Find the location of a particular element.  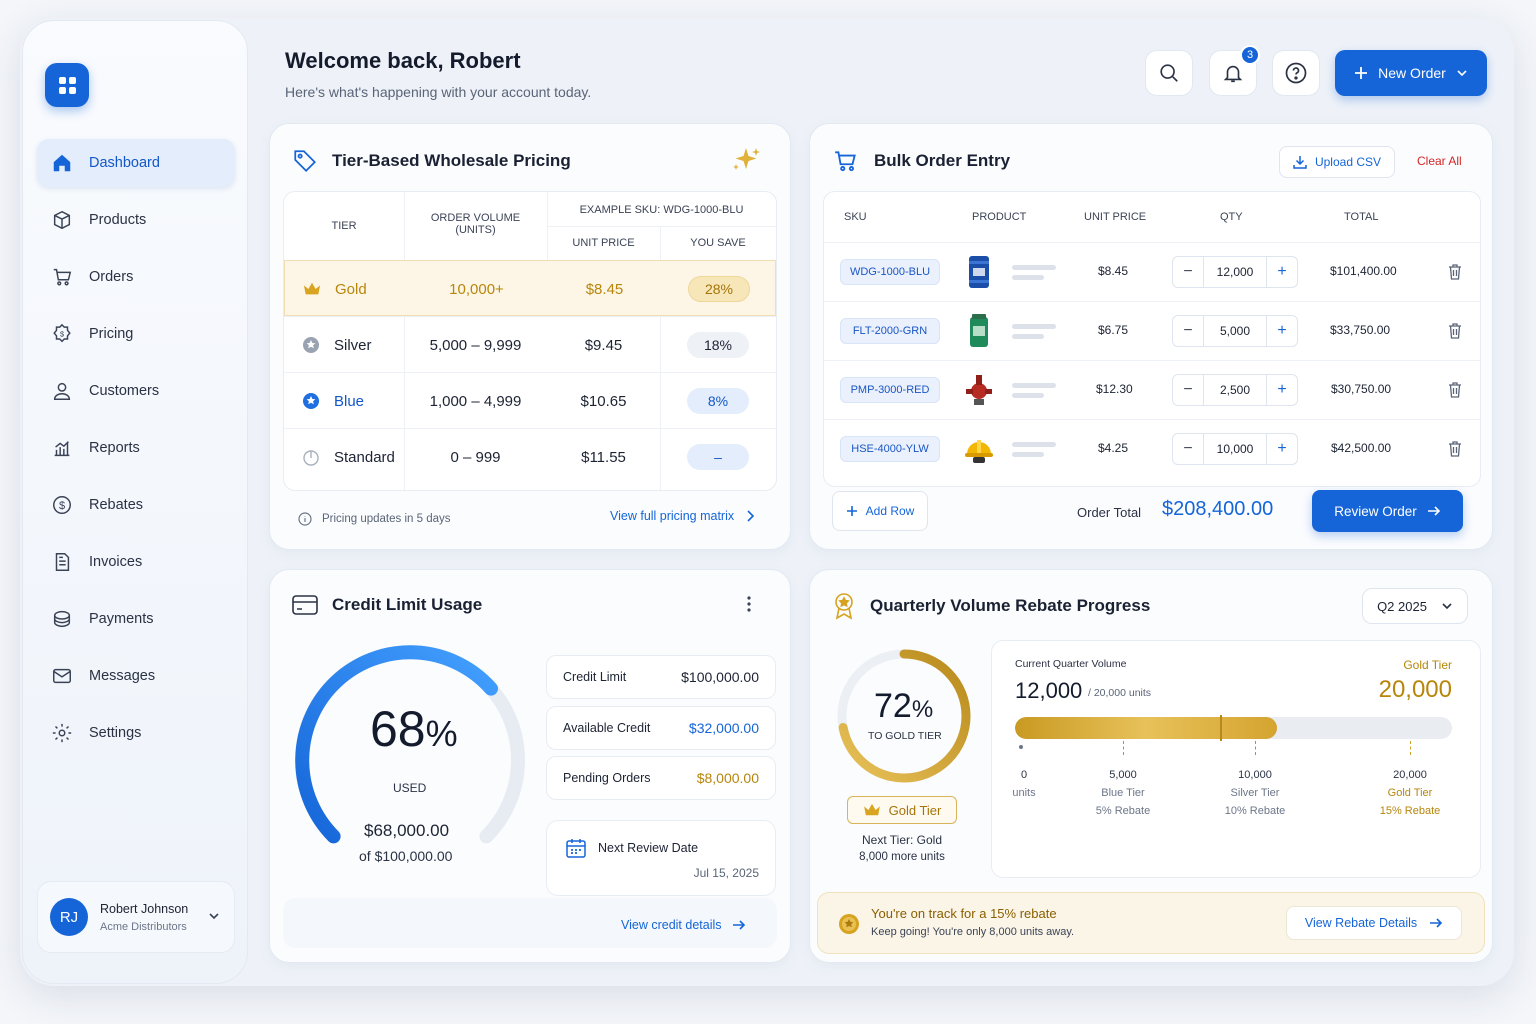

tick-20000: 20,000 Gold Tier 15% Rebate is located at coordinates (1410, 793).